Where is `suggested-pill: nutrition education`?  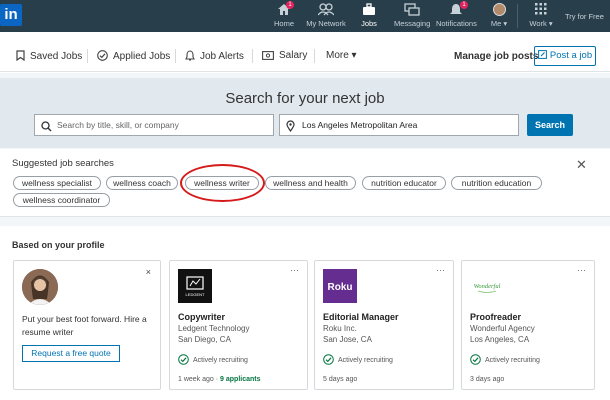 suggested-pill: nutrition education is located at coordinates (496, 183).